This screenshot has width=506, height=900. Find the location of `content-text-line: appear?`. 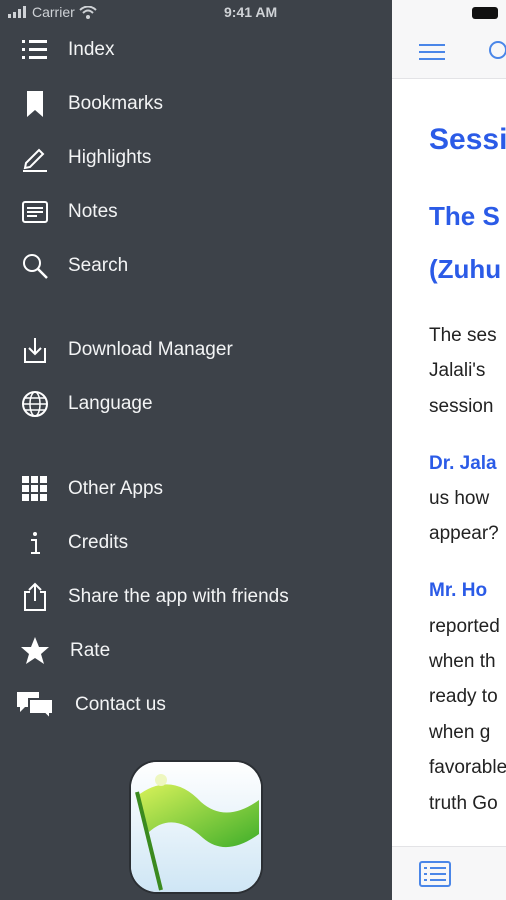

content-text-line: appear? is located at coordinates (464, 533).